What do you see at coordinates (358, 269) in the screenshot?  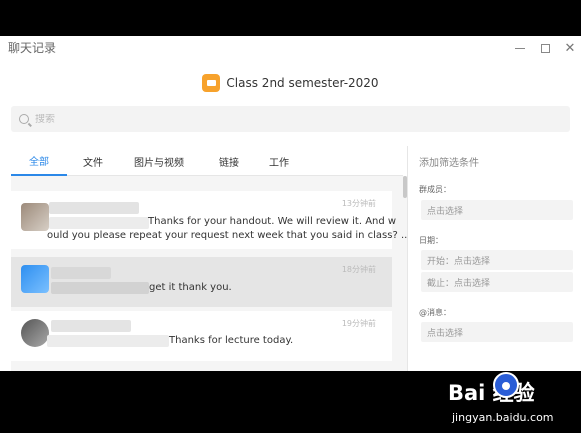 I see `message-time: 18分钟前` at bounding box center [358, 269].